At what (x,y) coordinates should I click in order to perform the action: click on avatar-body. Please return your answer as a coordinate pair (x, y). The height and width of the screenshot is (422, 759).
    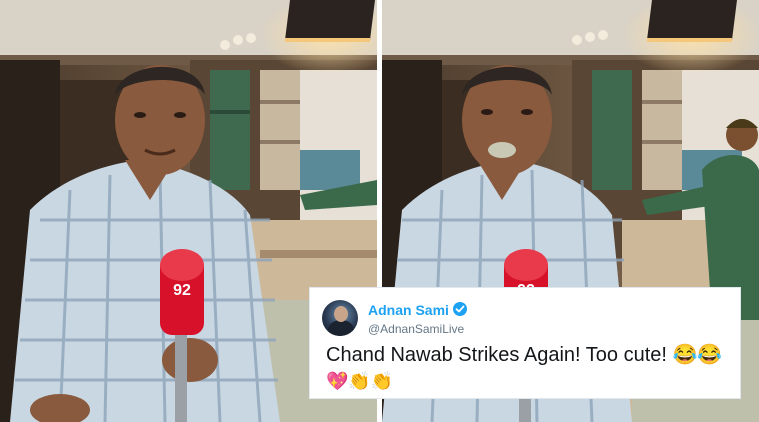
    Looking at the image, I should click on (341, 328).